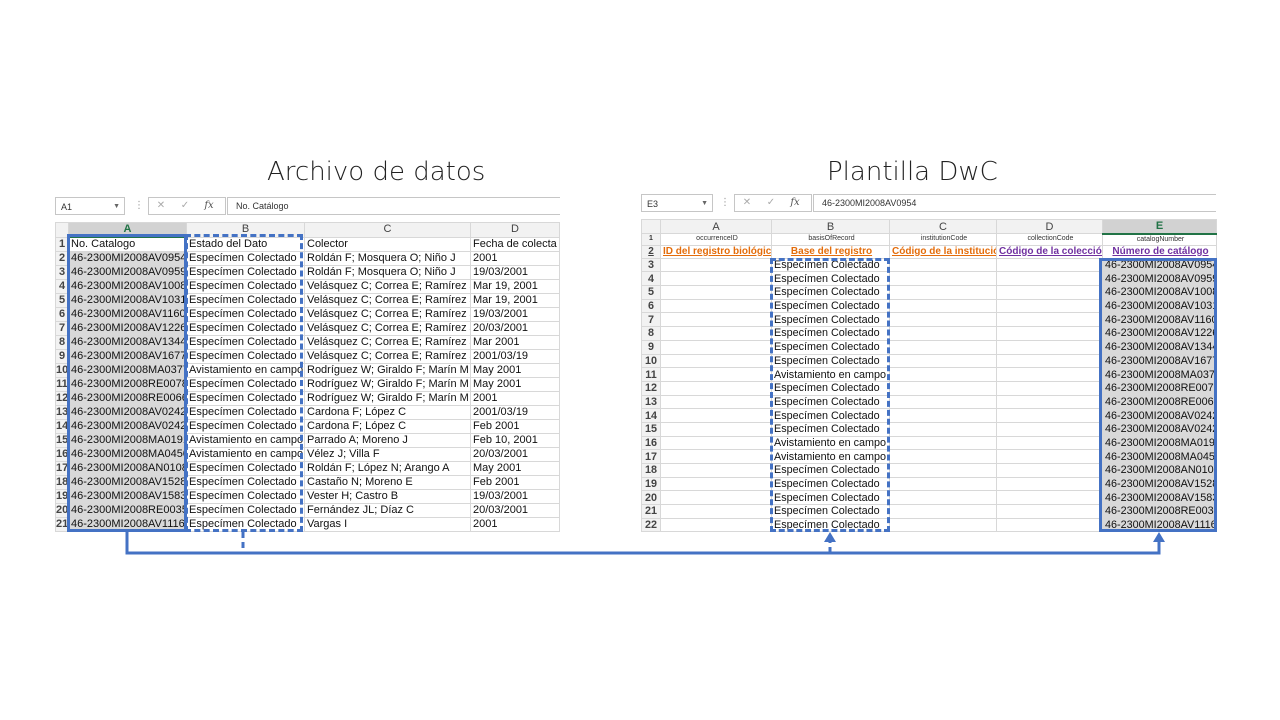 The image size is (1280, 720). What do you see at coordinates (1159, 537) in the screenshot?
I see `catalog-arrowhead` at bounding box center [1159, 537].